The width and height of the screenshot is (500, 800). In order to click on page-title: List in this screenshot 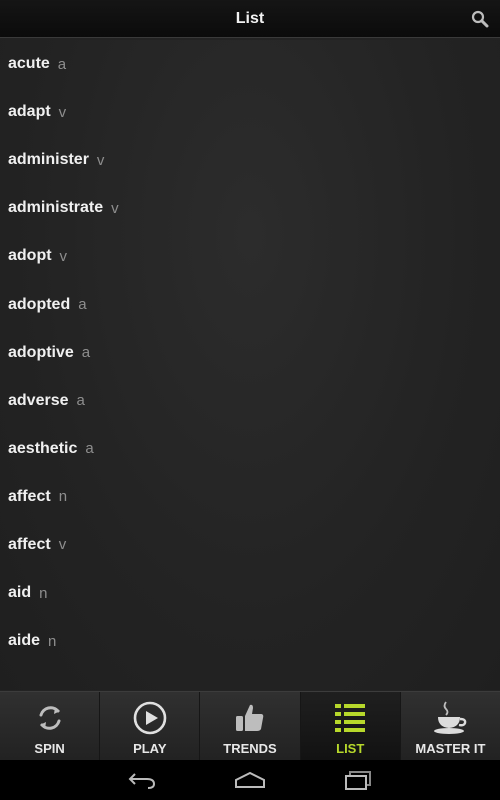, I will do `click(250, 18)`.